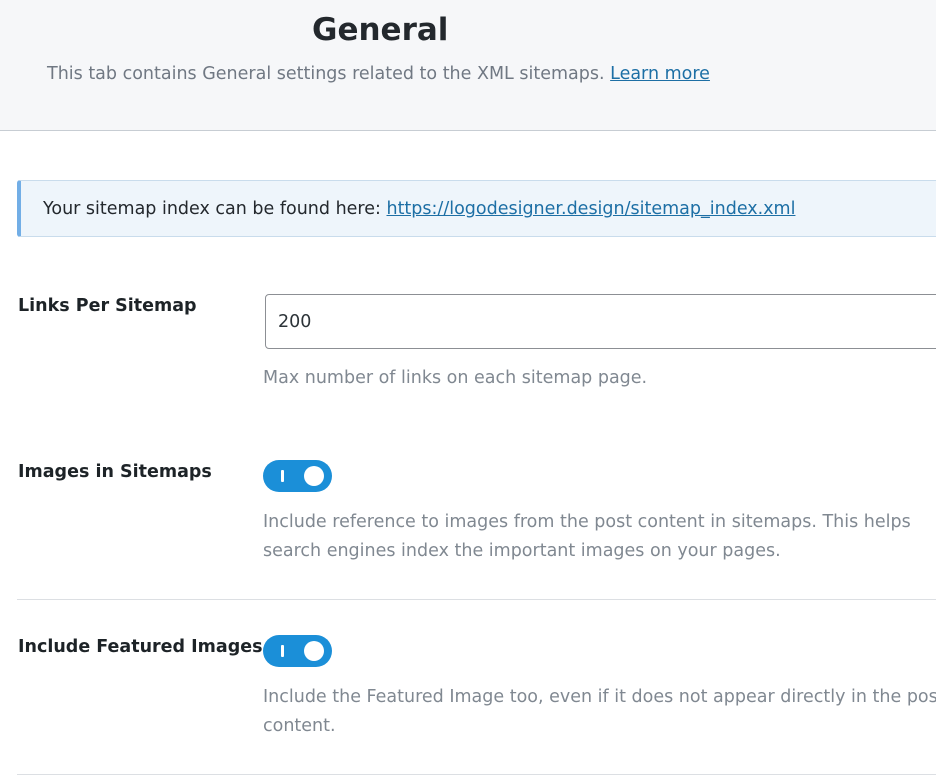 Image resolution: width=936 pixels, height=782 pixels. I want to click on include-featured-images-label: Include Featured Images, so click(140, 647).